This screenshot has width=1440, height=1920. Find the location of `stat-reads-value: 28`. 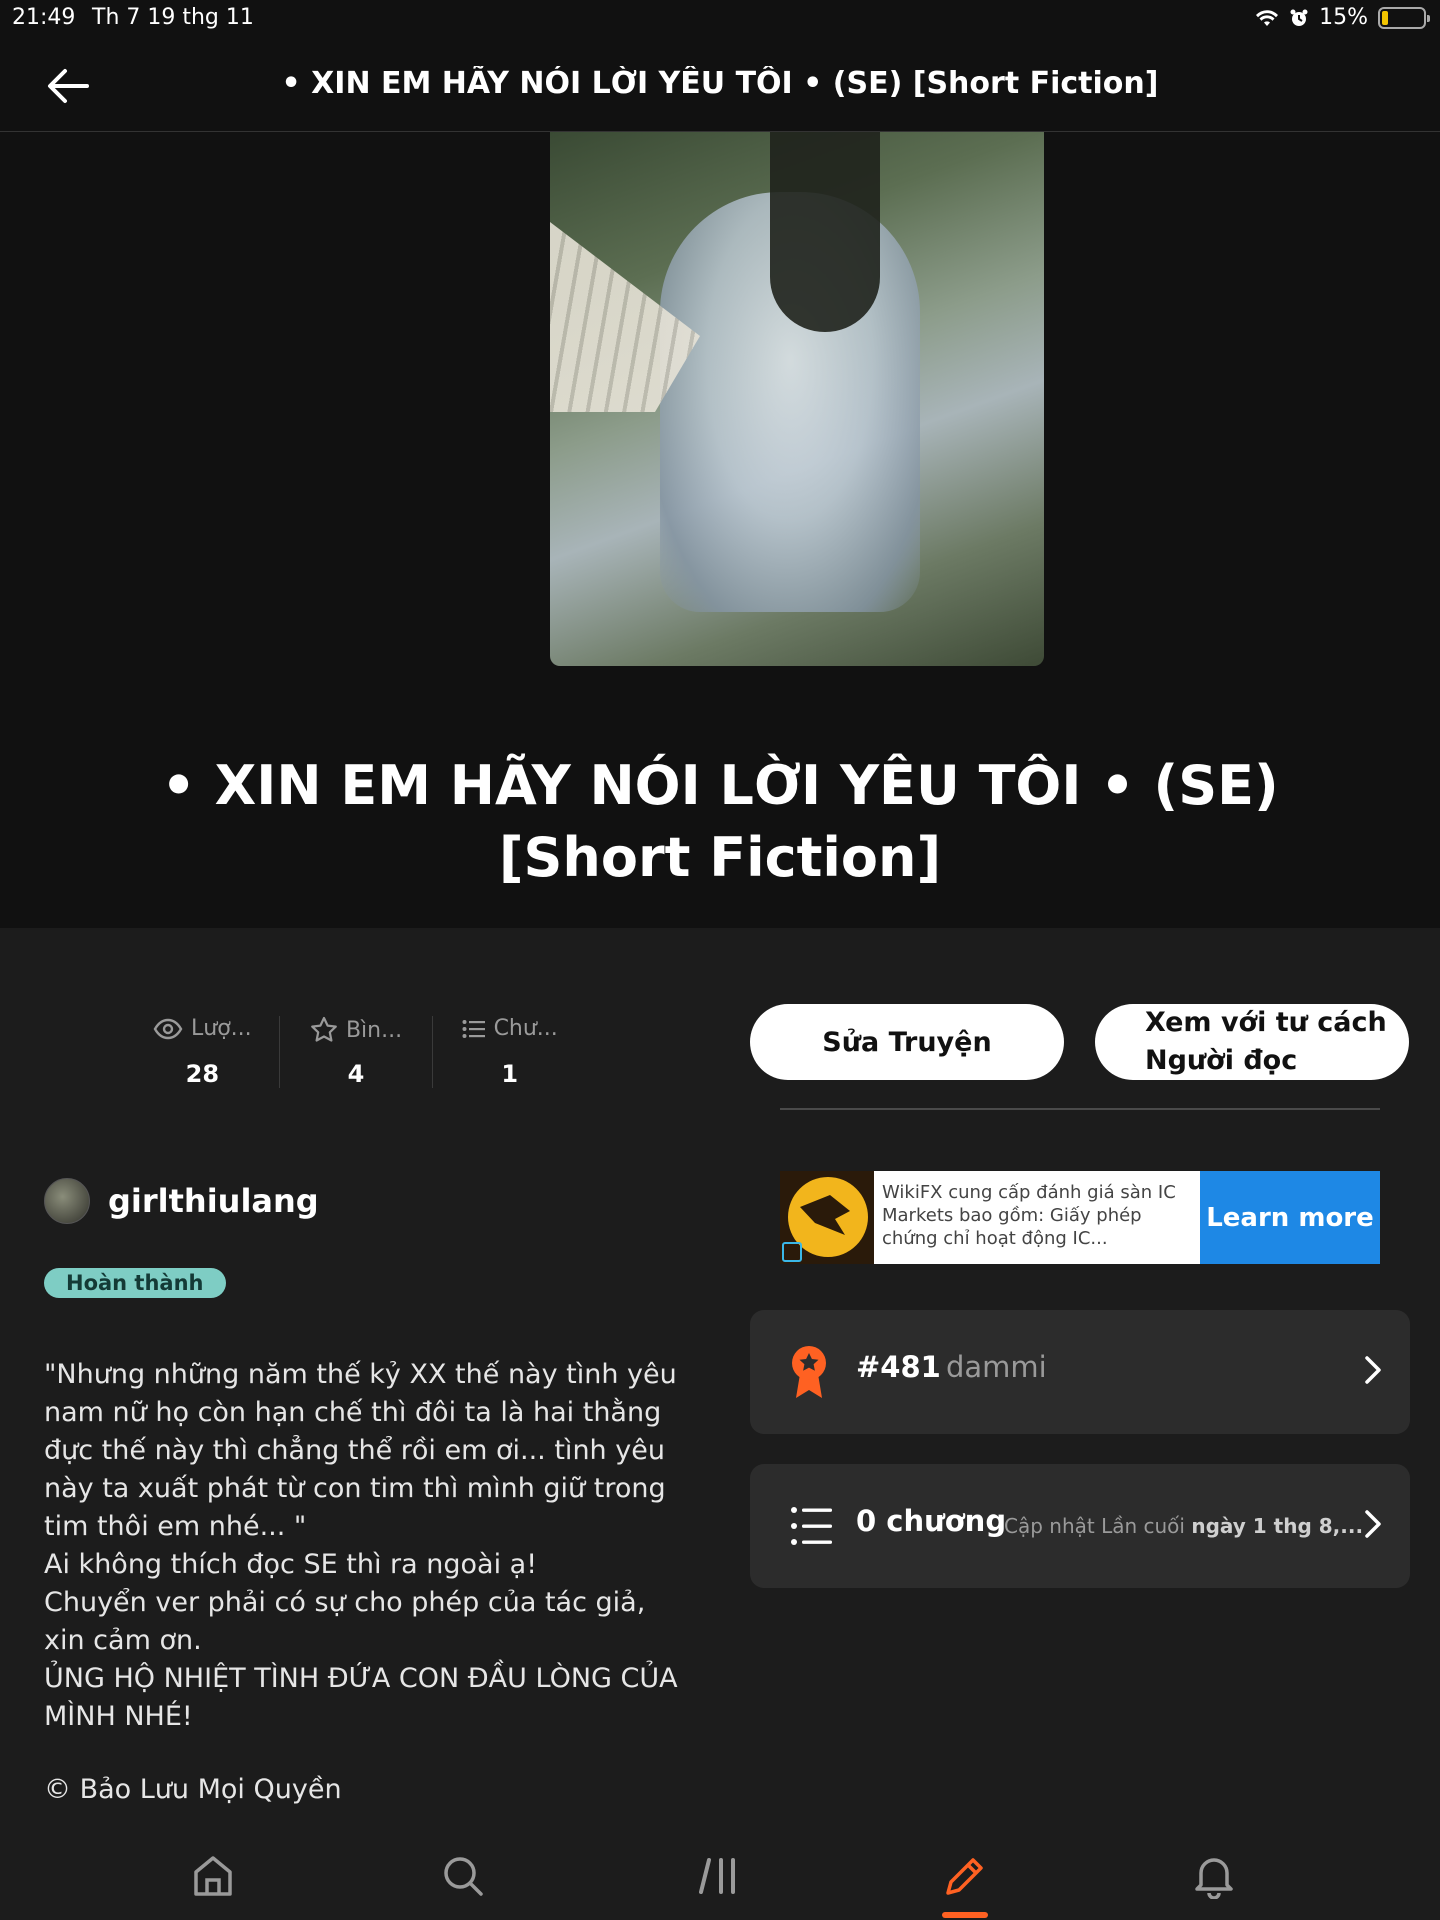

stat-reads-value: 28 is located at coordinates (202, 1074).